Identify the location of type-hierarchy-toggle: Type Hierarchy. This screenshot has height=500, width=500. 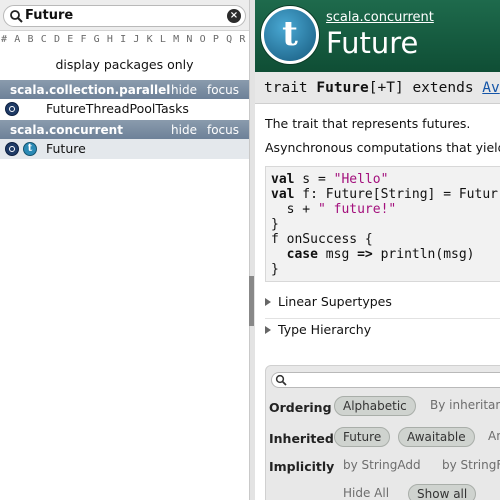
(382, 329).